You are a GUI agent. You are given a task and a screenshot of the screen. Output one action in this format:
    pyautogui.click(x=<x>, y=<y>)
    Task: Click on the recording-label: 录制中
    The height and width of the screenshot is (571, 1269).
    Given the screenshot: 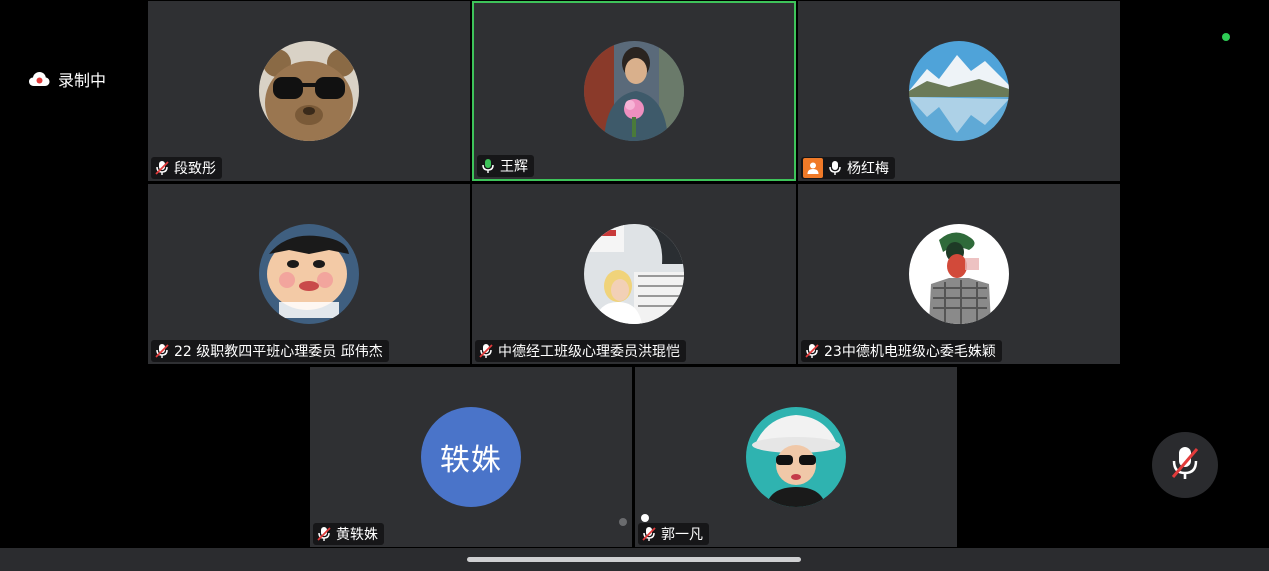 What is the action you would take?
    pyautogui.click(x=82, y=80)
    